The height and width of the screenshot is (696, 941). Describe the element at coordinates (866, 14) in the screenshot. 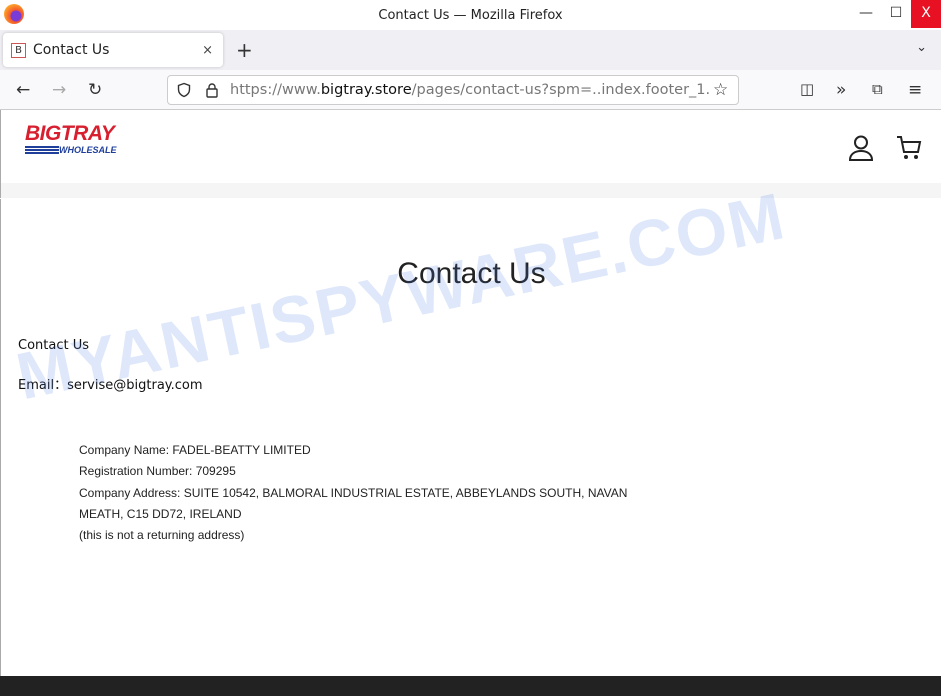

I see `minimize-button: —` at that location.